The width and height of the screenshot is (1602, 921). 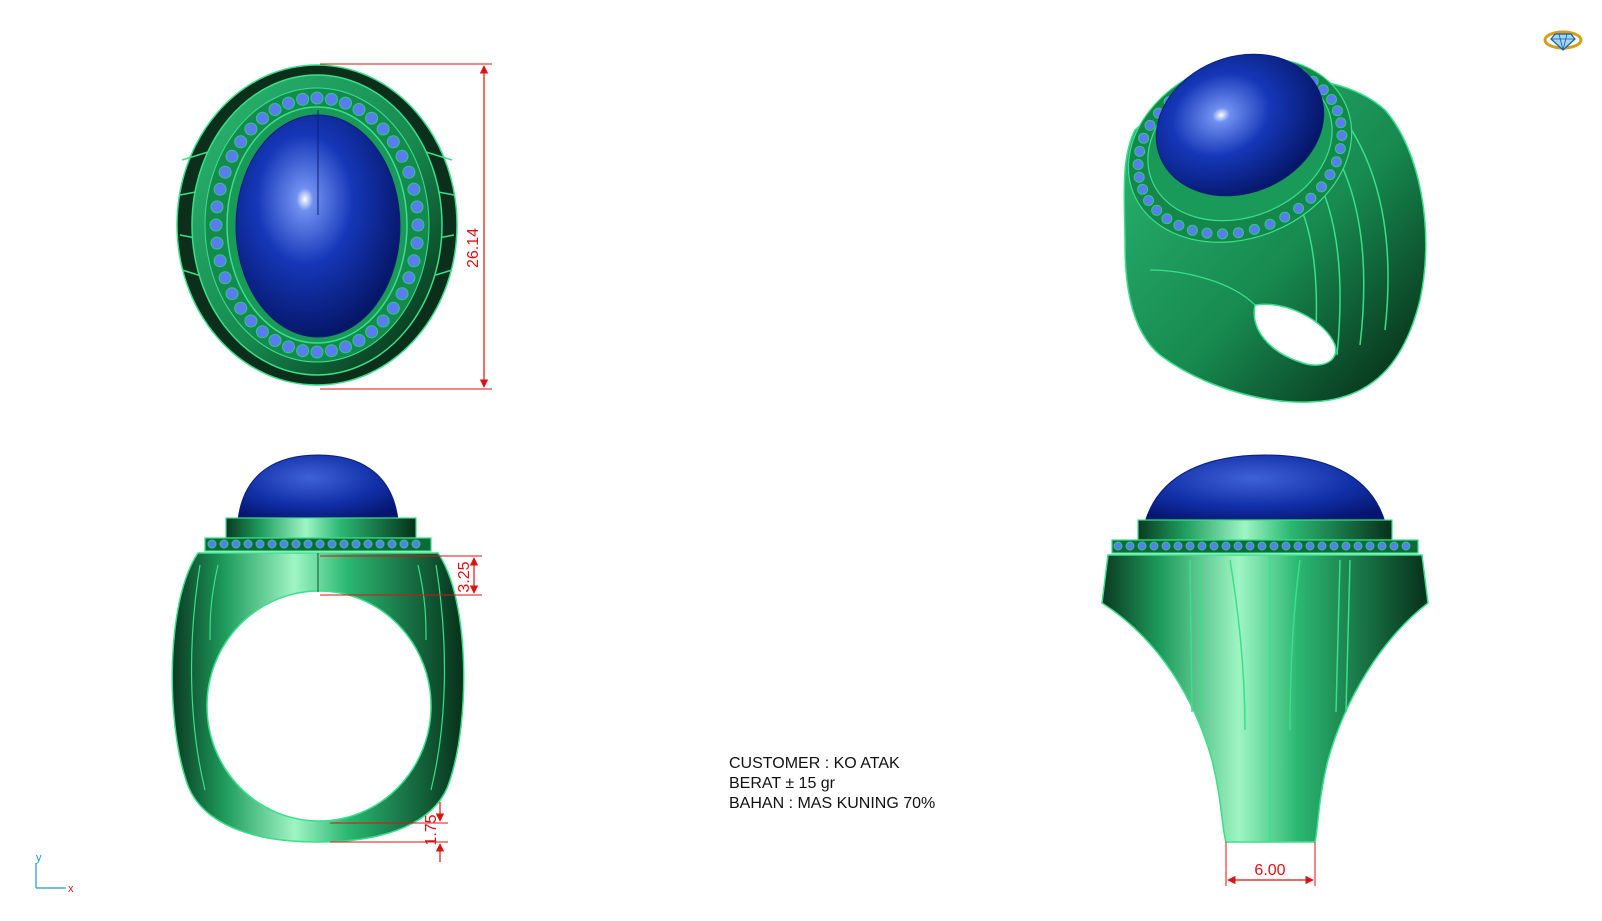 What do you see at coordinates (318, 648) in the screenshot?
I see `front-view` at bounding box center [318, 648].